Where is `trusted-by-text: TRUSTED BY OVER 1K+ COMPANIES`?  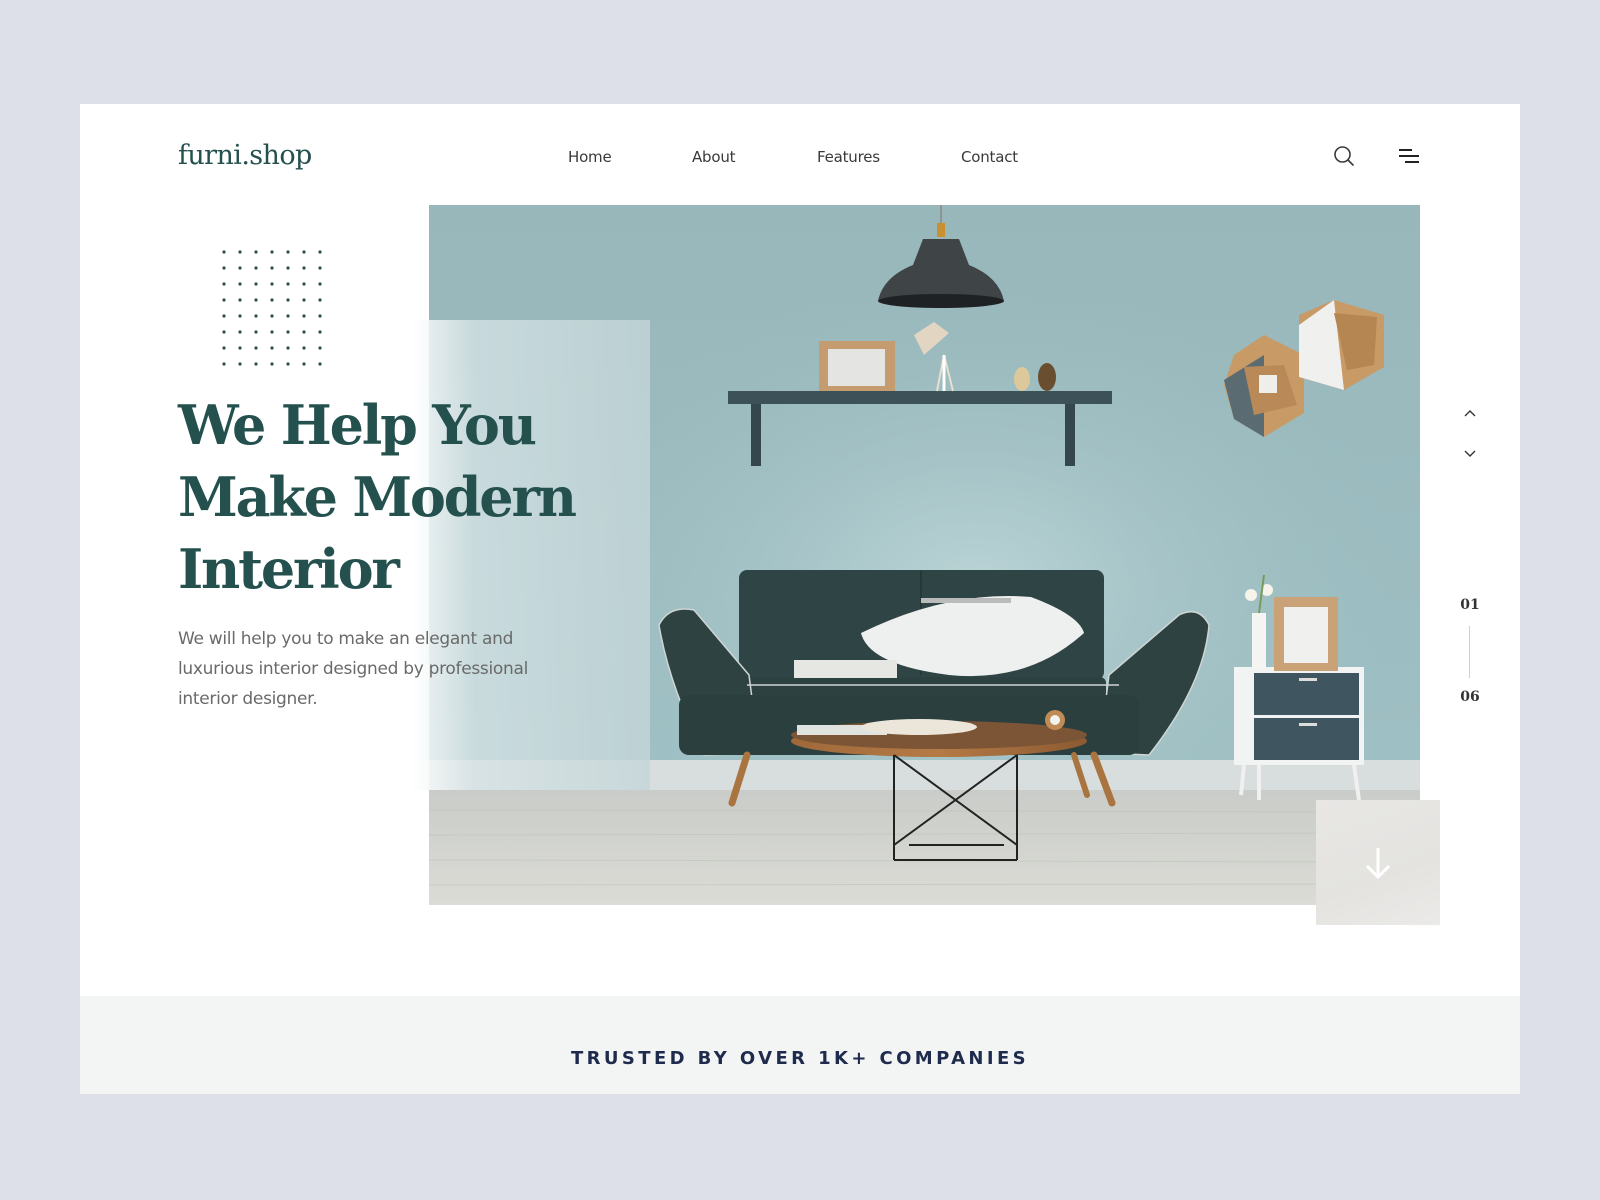
trusted-by-text: TRUSTED BY OVER 1K+ COMPANIES is located at coordinates (800, 1058).